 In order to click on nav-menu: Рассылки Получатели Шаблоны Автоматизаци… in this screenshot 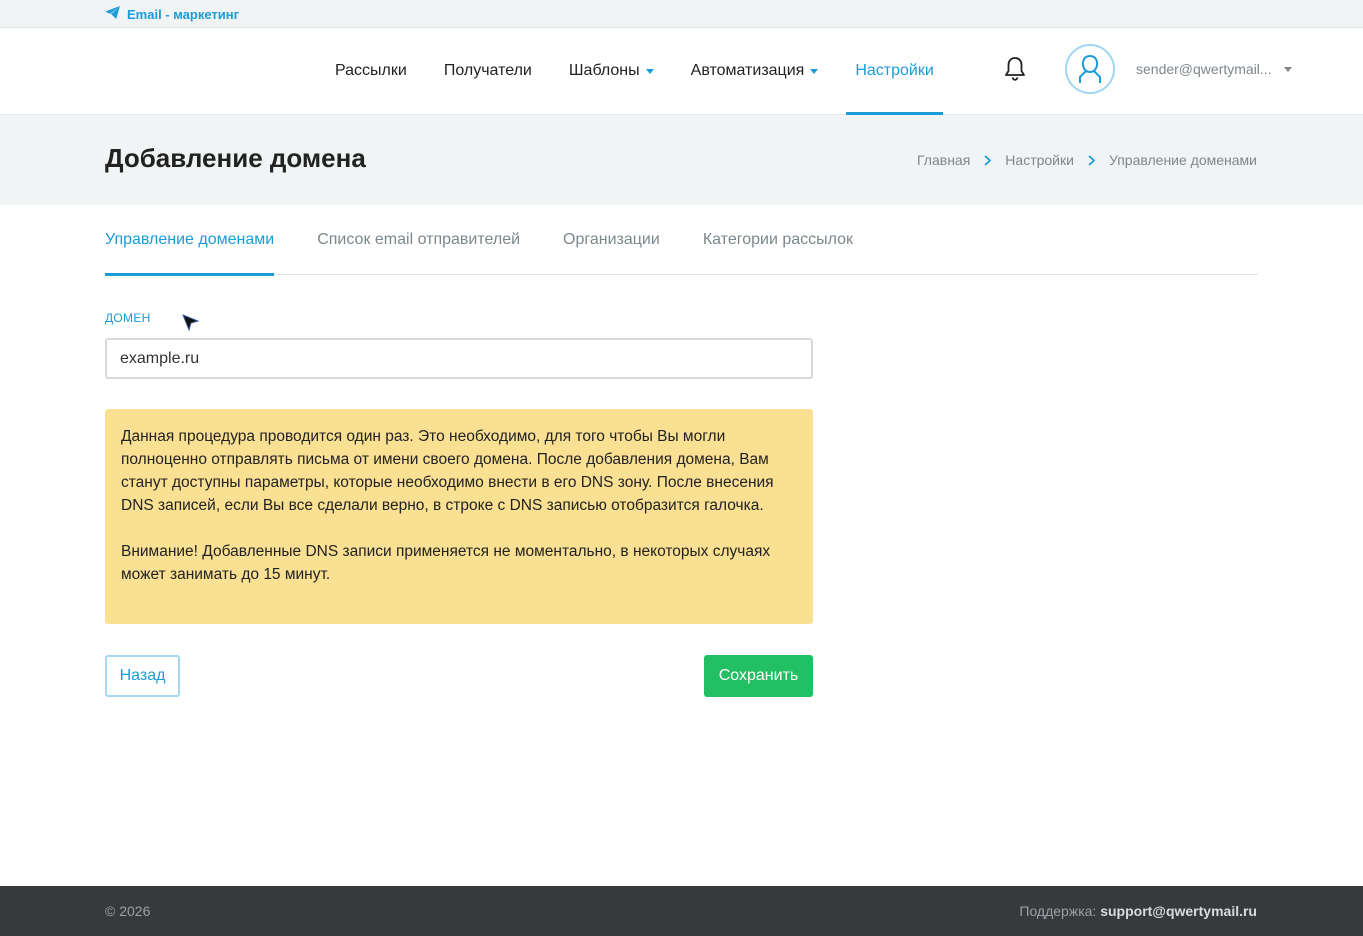, I will do `click(644, 71)`.